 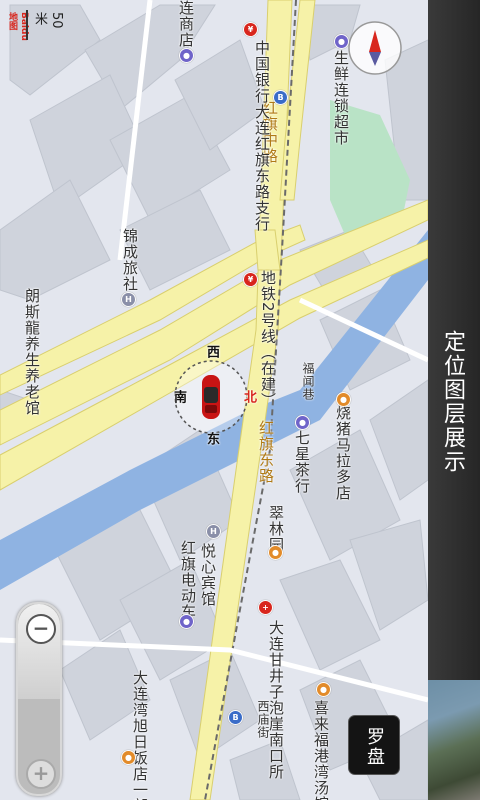 What do you see at coordinates (341, 98) in the screenshot?
I see `poi-label: 生鲜连锁超市` at bounding box center [341, 98].